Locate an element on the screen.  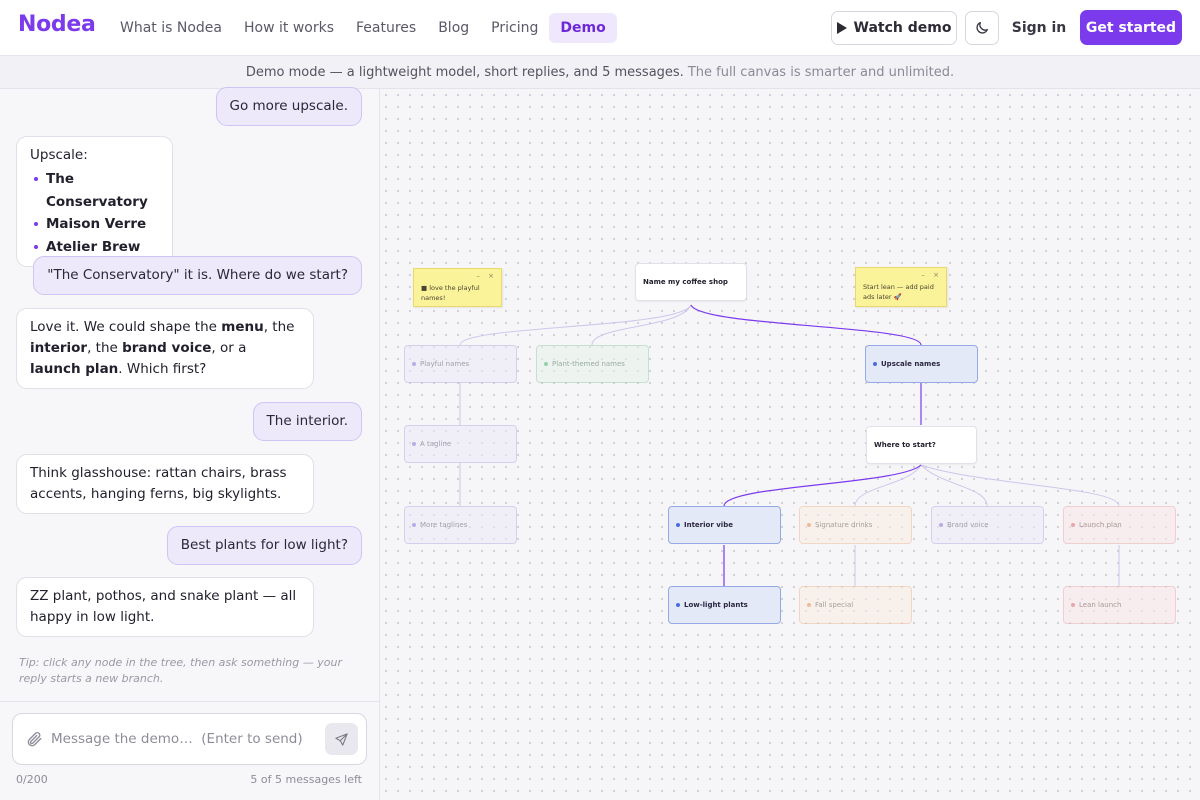
sticky-note: – × Start lean — add paid ads later 🚀 is located at coordinates (901, 287).